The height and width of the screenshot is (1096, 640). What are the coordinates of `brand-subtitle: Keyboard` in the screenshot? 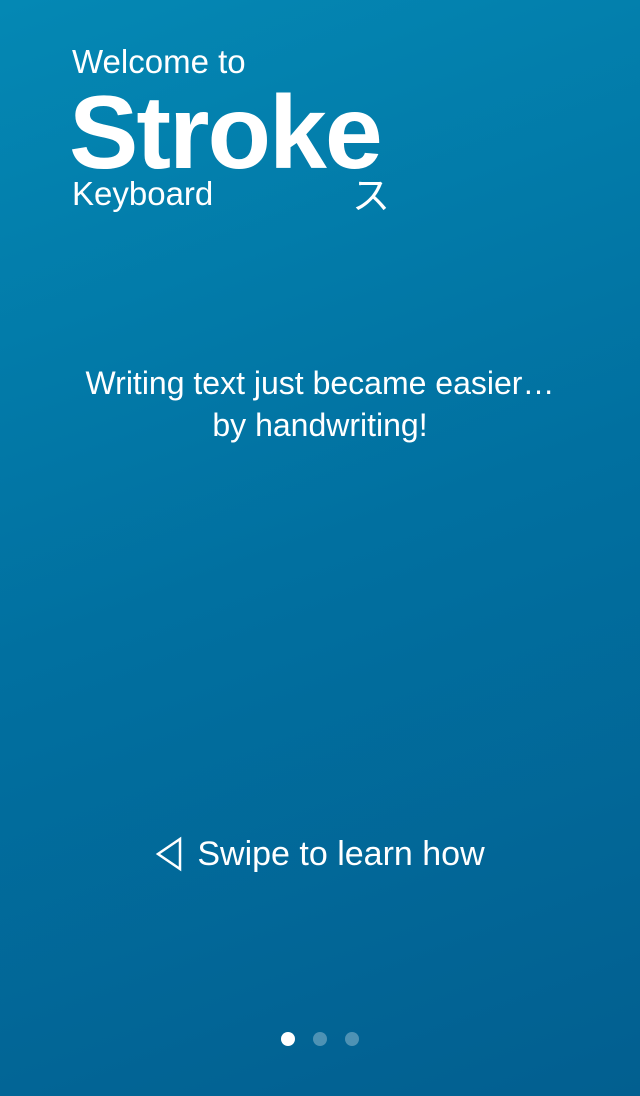 It's located at (143, 193).